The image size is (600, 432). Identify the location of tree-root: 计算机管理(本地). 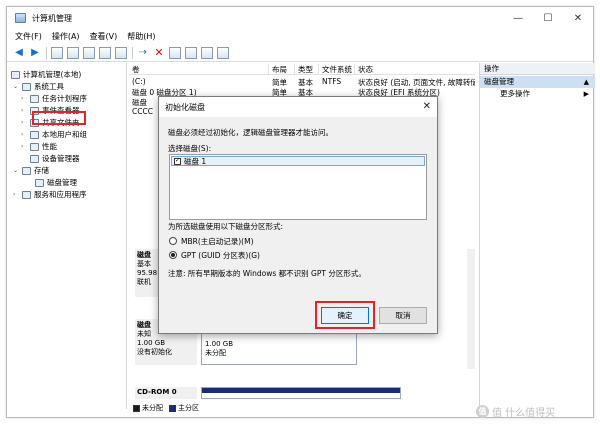
(46, 74).